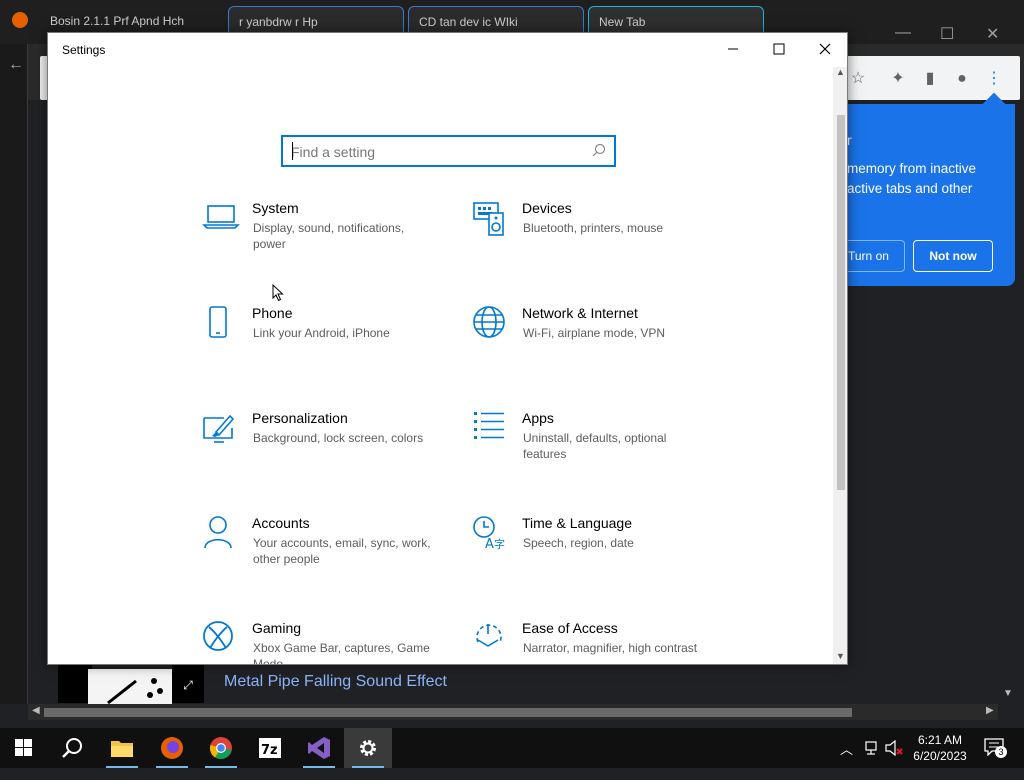 This screenshot has height=780, width=1024. Describe the element at coordinates (292, 151) in the screenshot. I see `text-caret` at that location.